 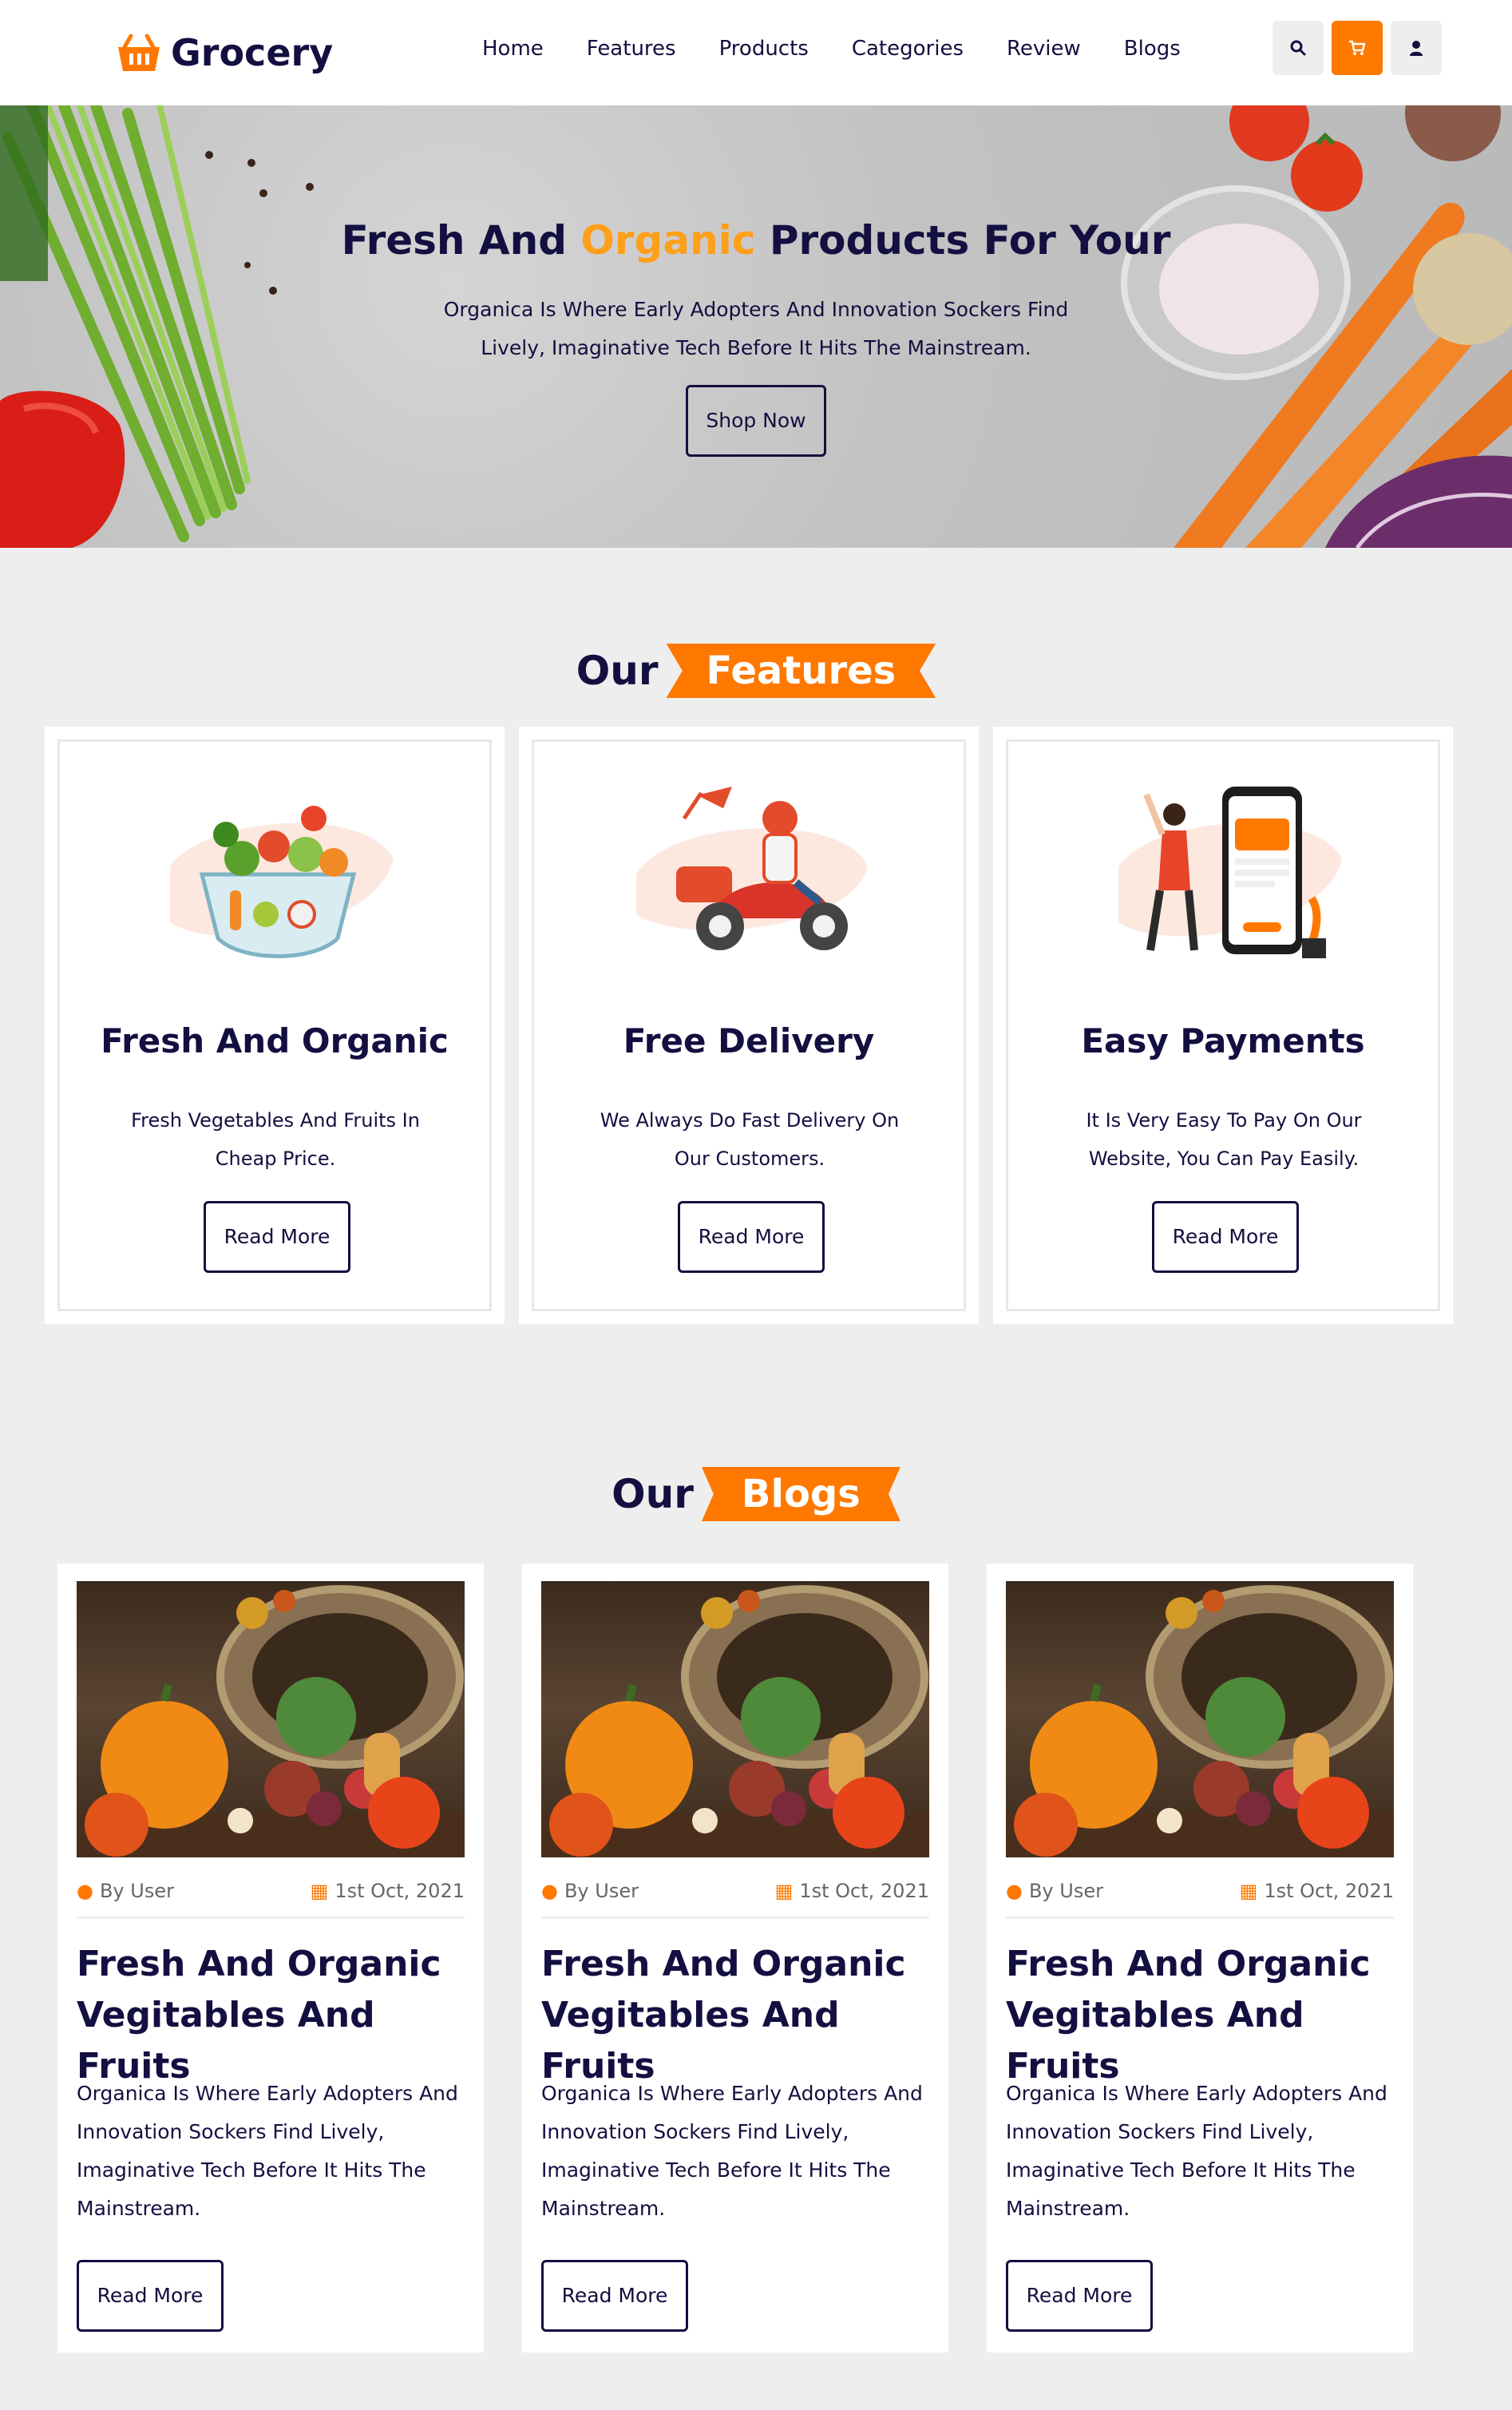 What do you see at coordinates (461, 240) in the screenshot?
I see `hero-title-start: Fresh And` at bounding box center [461, 240].